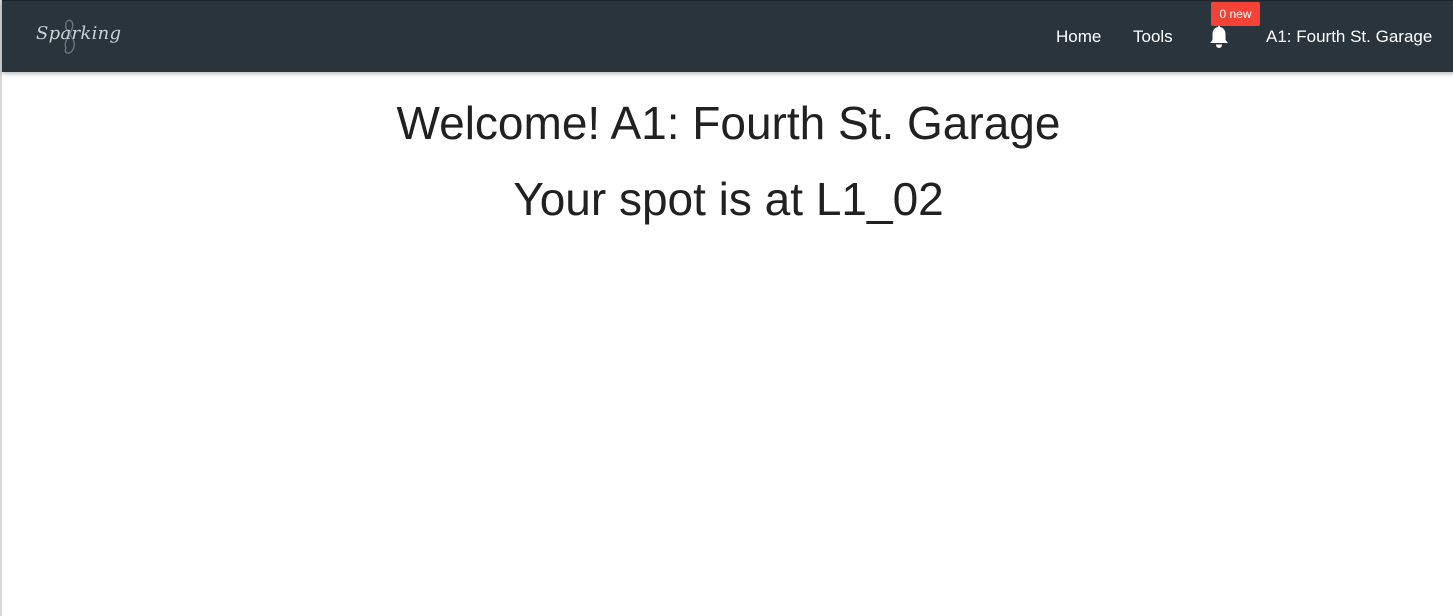 This screenshot has width=1453, height=616. What do you see at coordinates (728, 123) in the screenshot?
I see `welcome-heading: Welcome! A1: Fourth St. Garage` at bounding box center [728, 123].